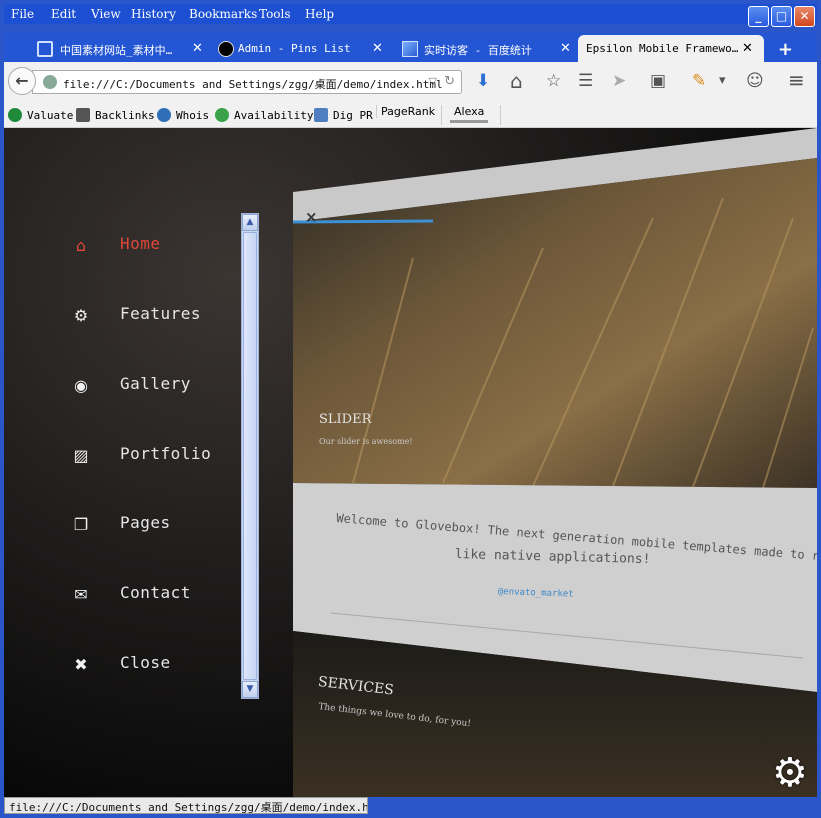  I want to click on menu-edit: Edit, so click(63, 14).